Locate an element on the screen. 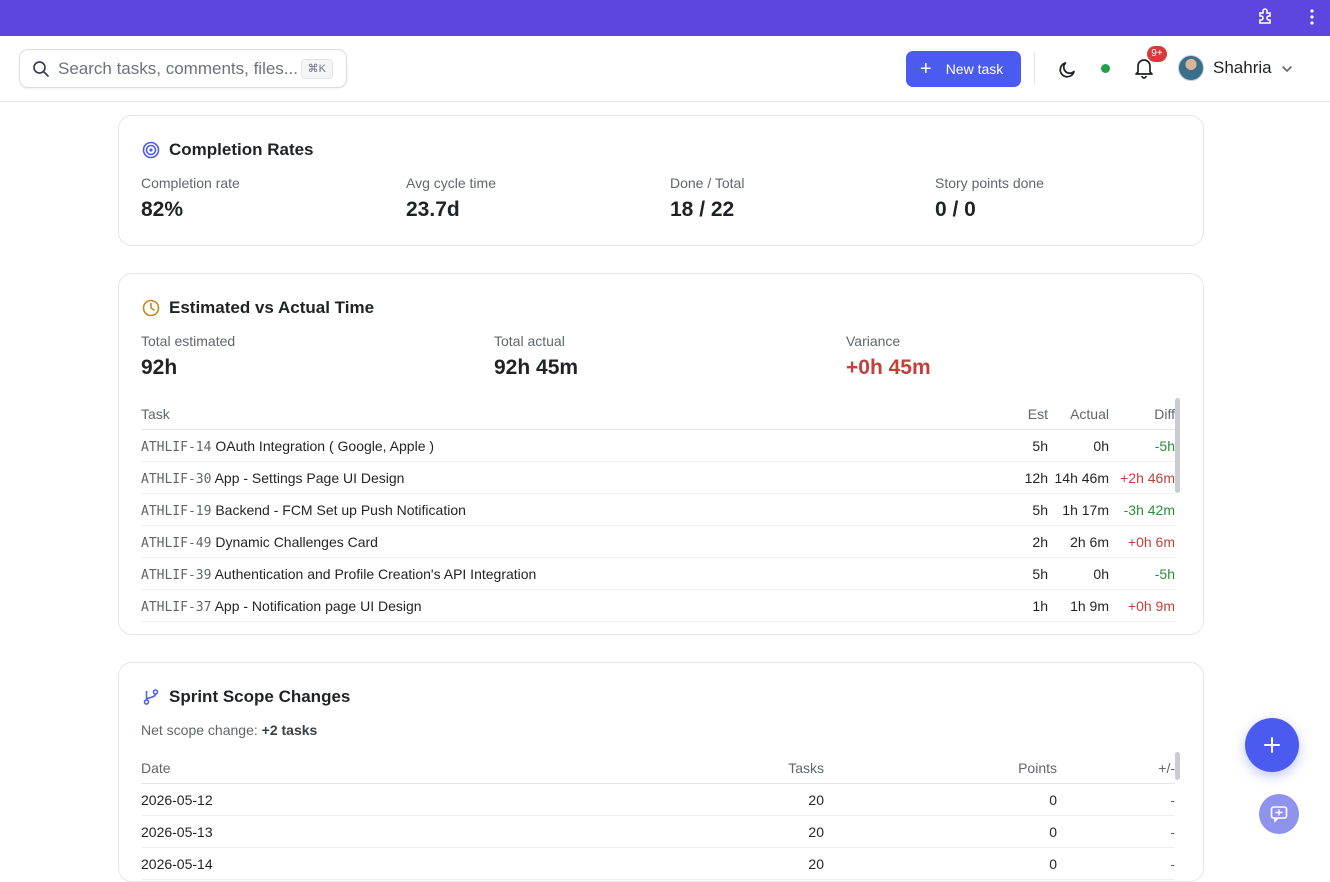  task-key: ATHLIF-39 is located at coordinates (176, 575).